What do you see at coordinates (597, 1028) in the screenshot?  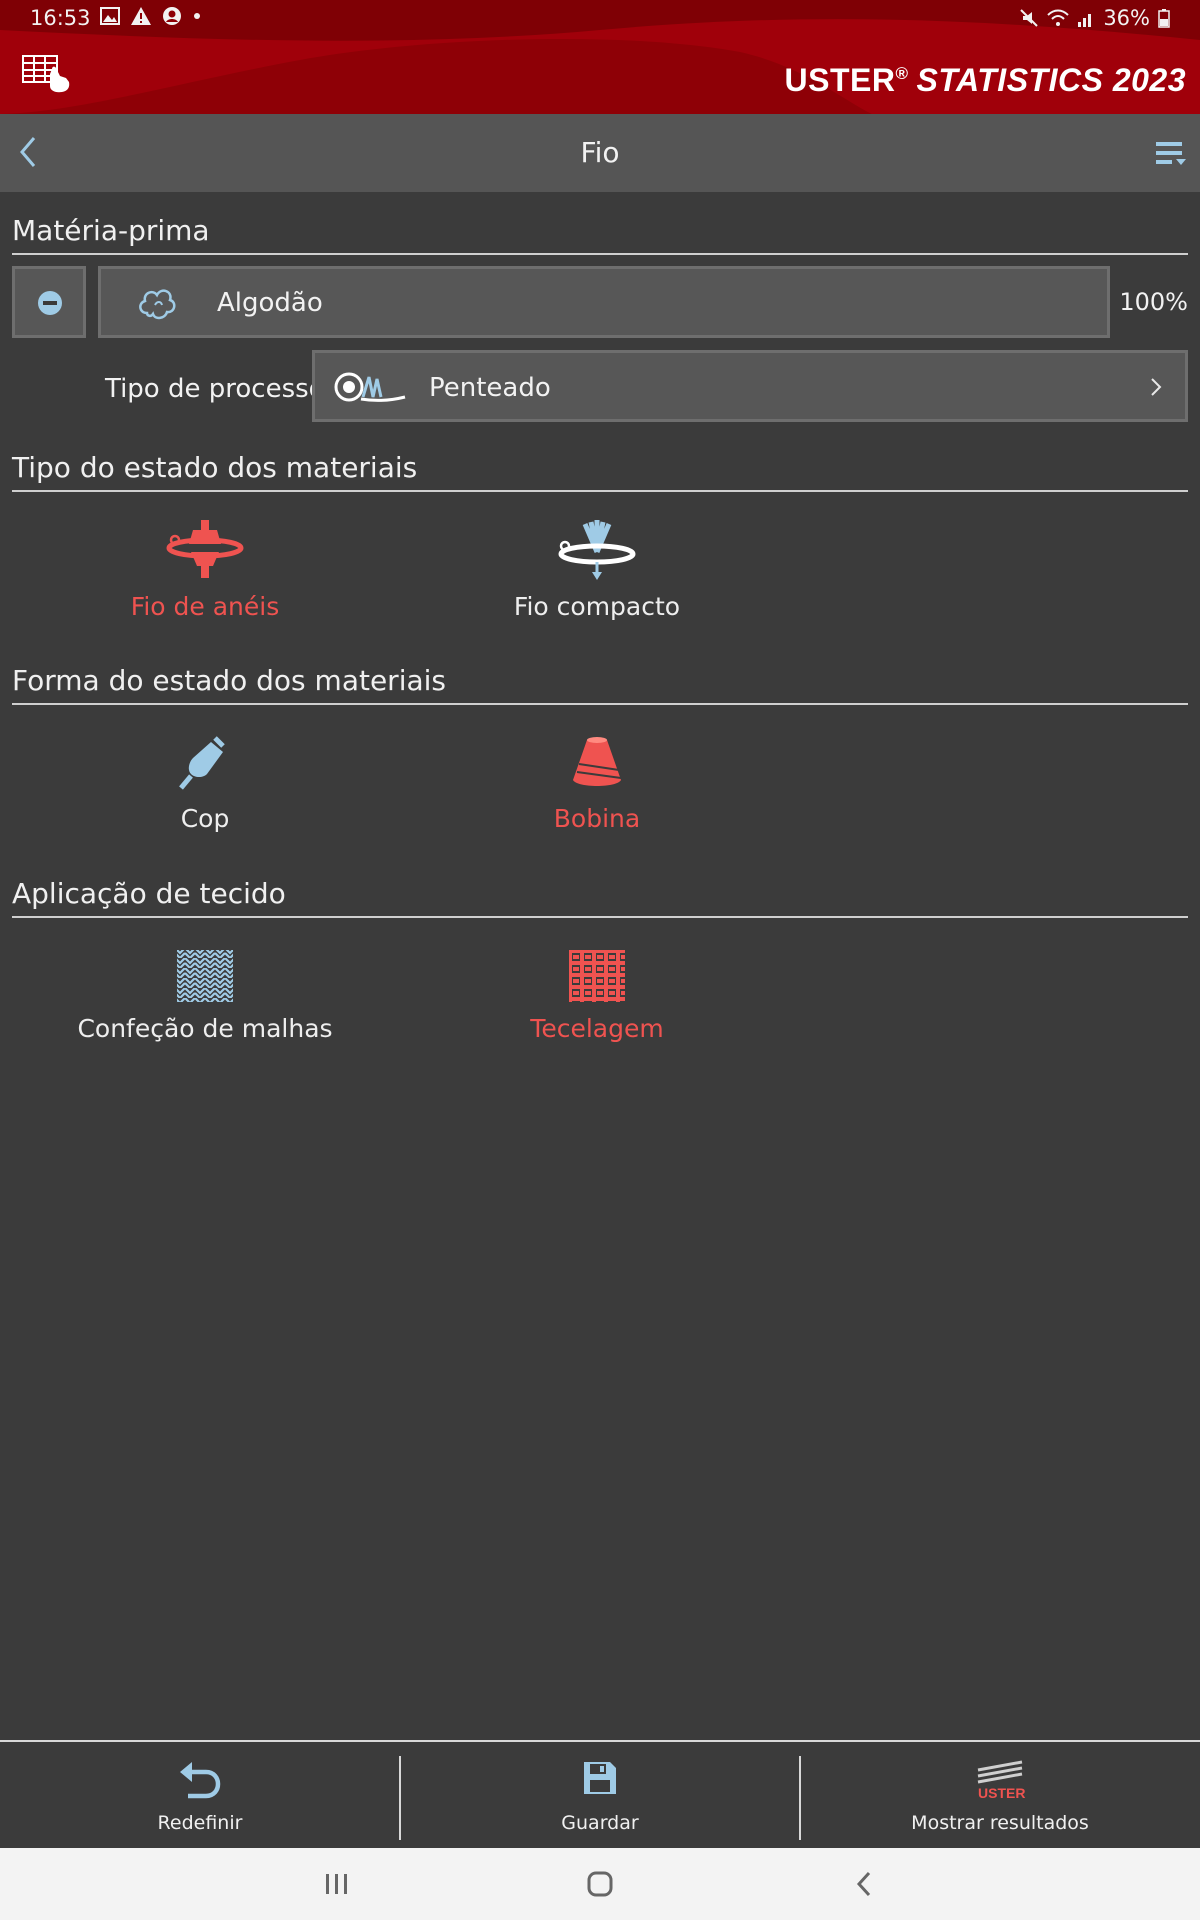 I see `option-label: Tecelagem` at bounding box center [597, 1028].